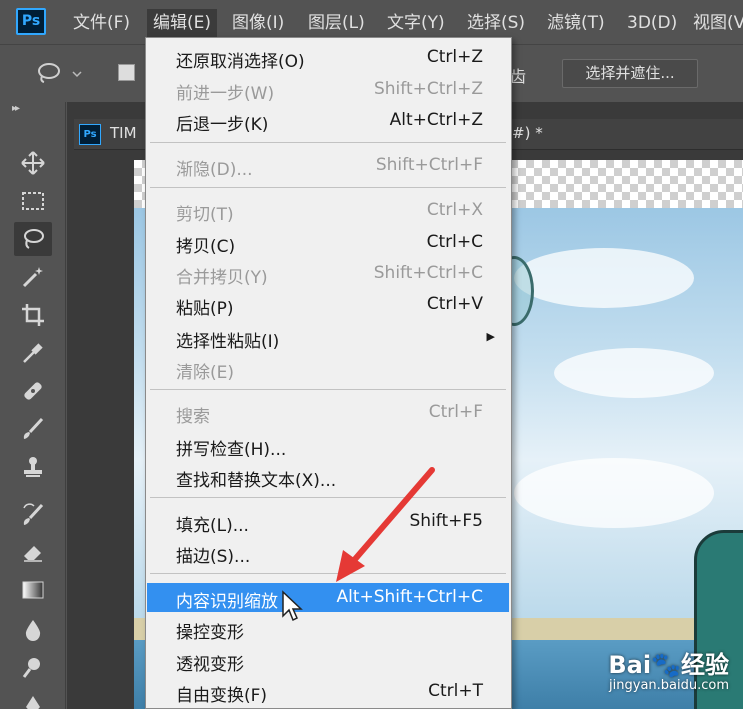 Image resolution: width=743 pixels, height=709 pixels. I want to click on menu-3d: 3D(D), so click(652, 23).